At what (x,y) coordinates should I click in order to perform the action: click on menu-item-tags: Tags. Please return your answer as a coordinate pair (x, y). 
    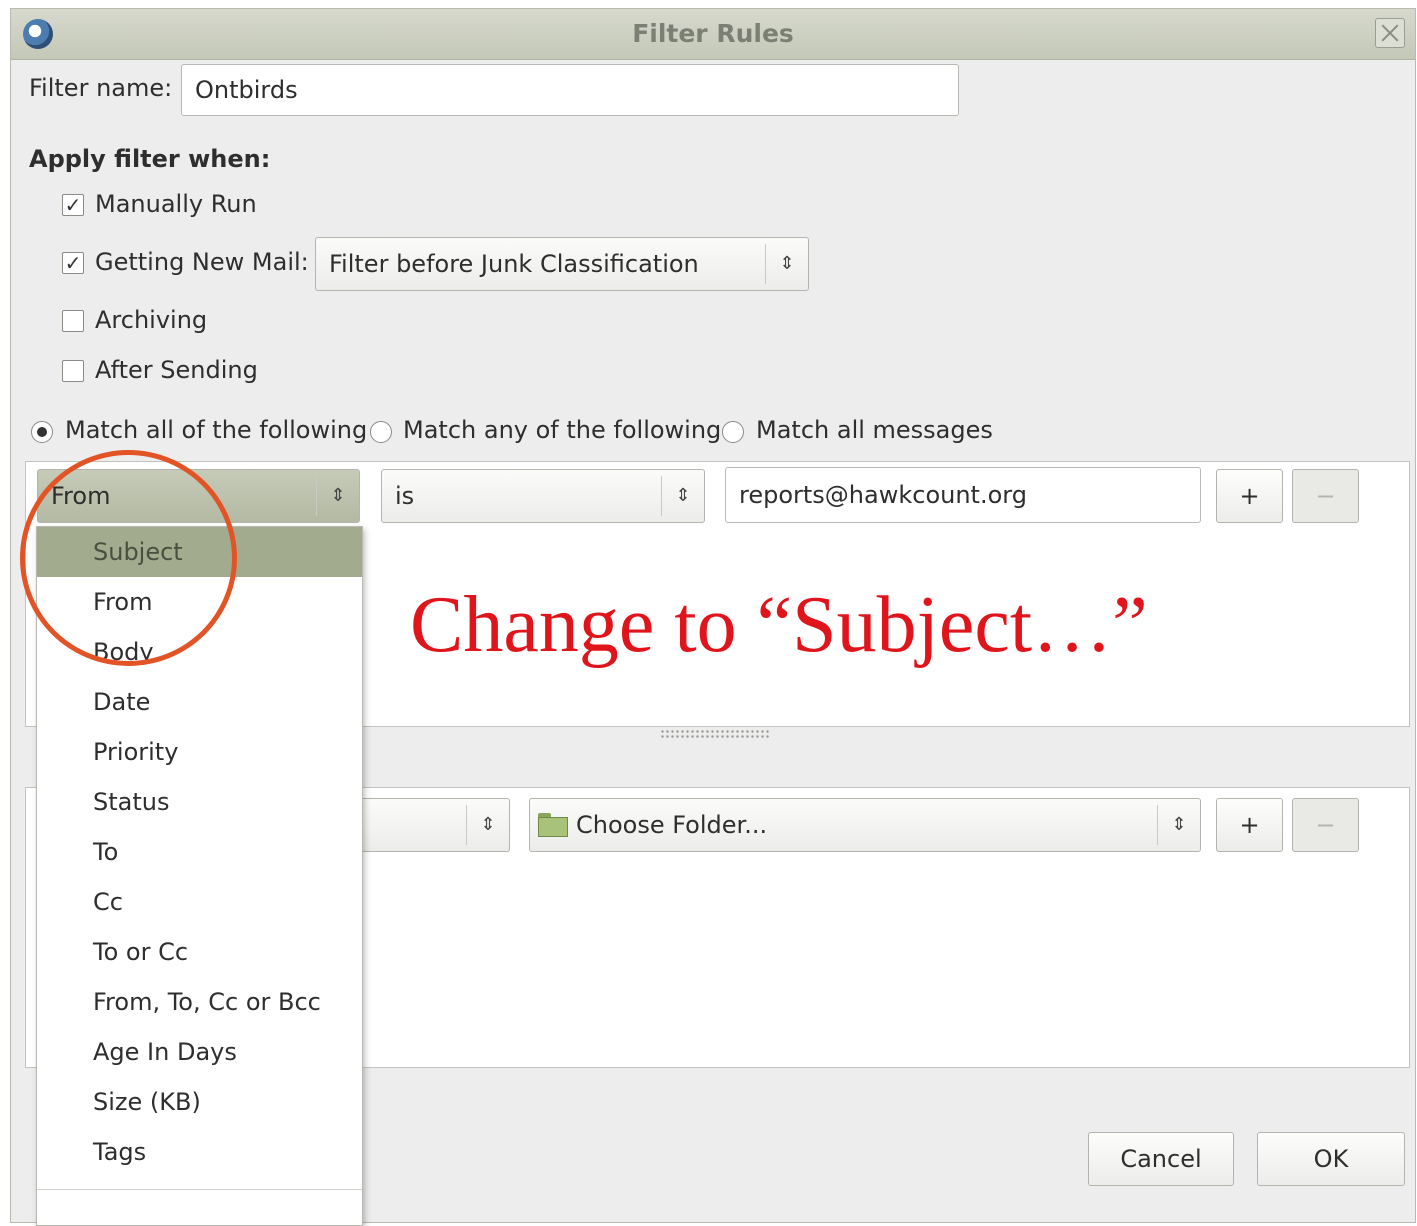
    Looking at the image, I should click on (199, 1152).